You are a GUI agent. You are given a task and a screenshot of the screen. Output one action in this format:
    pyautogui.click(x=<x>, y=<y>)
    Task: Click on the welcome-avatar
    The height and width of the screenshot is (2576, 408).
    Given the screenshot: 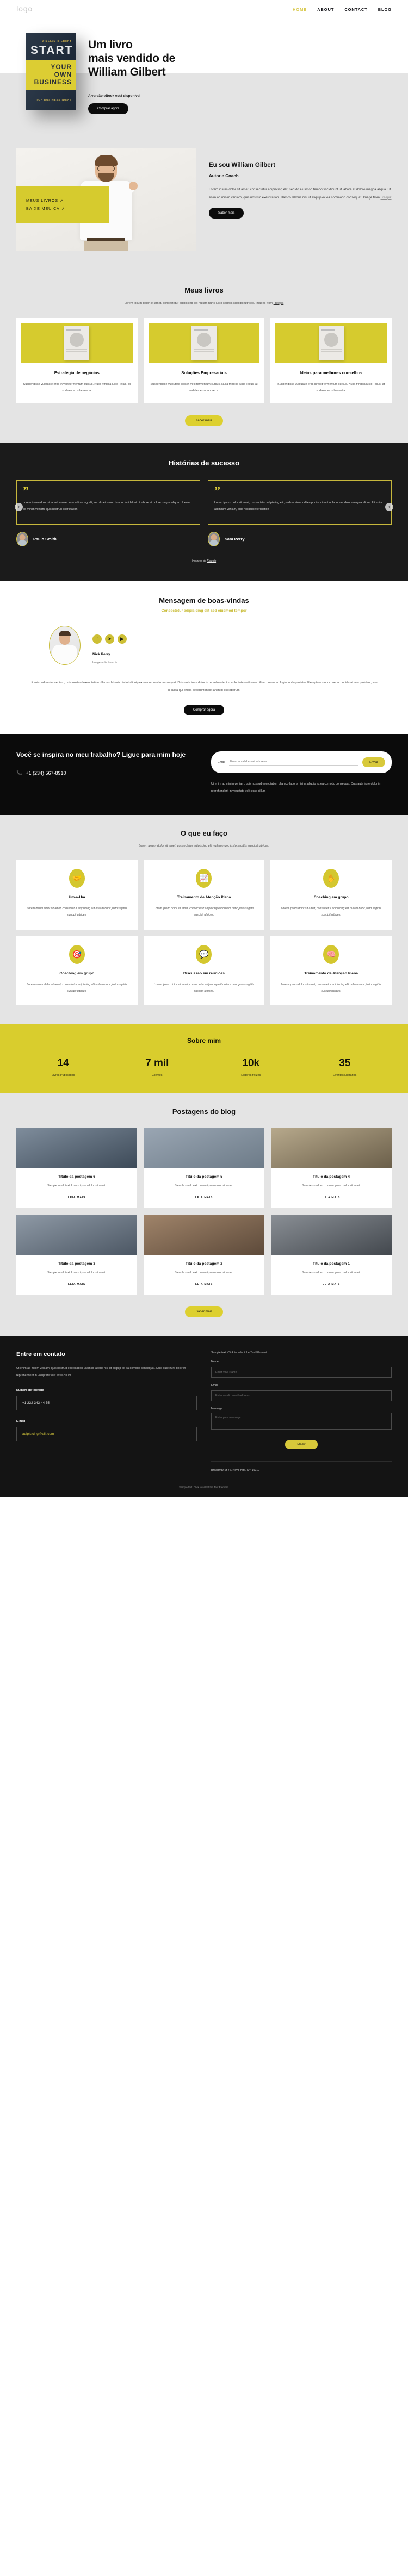 What is the action you would take?
    pyautogui.click(x=65, y=645)
    